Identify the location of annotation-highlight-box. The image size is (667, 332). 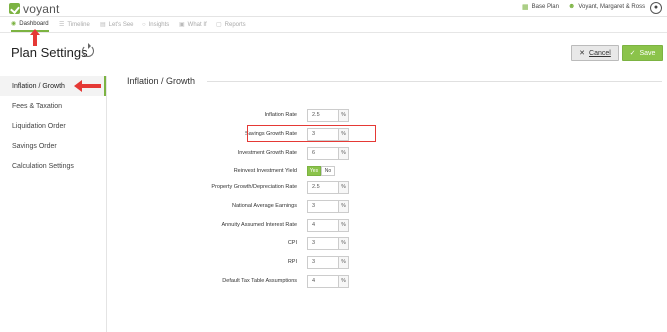
(311, 133).